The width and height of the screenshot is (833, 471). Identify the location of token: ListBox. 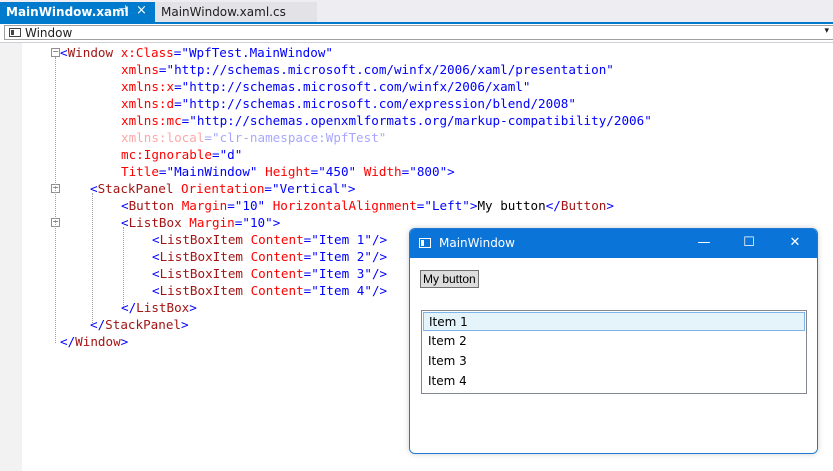
(163, 307).